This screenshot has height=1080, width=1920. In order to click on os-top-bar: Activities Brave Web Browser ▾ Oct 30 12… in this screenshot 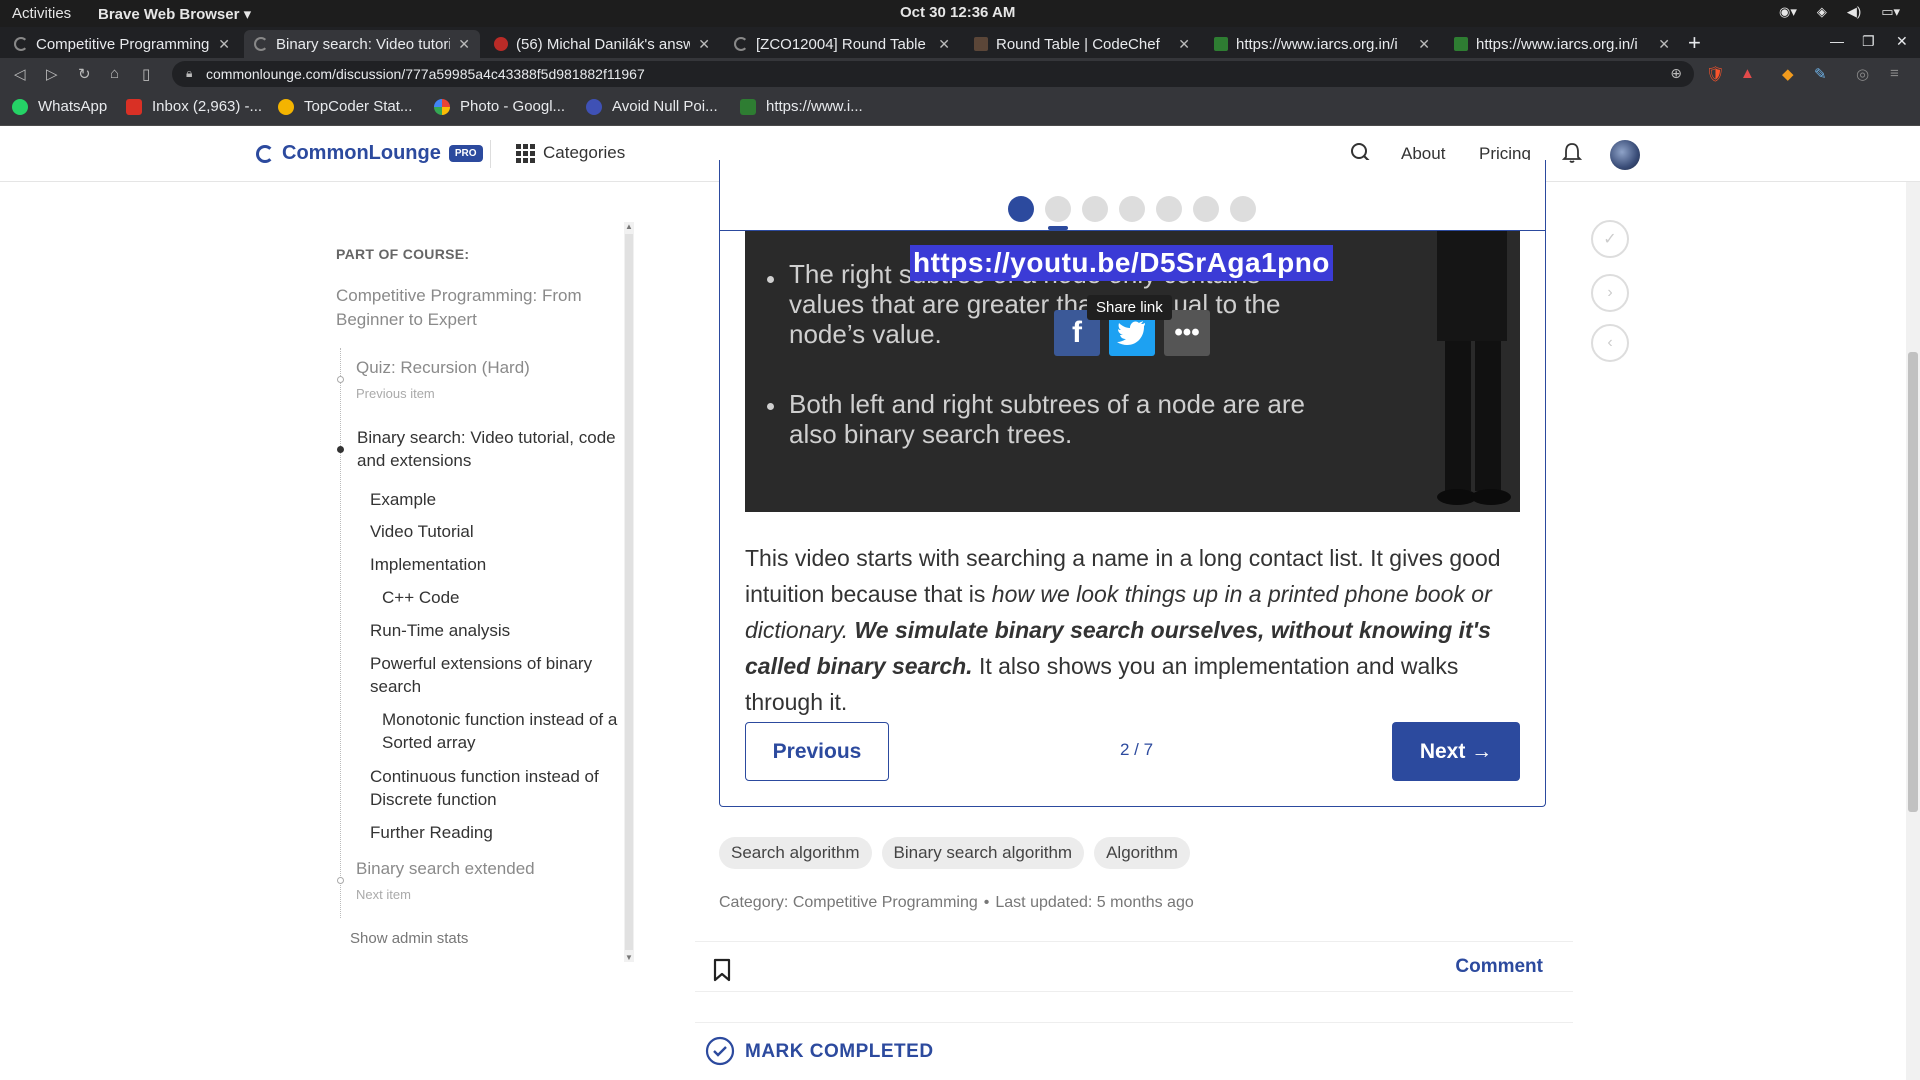, I will do `click(960, 13)`.